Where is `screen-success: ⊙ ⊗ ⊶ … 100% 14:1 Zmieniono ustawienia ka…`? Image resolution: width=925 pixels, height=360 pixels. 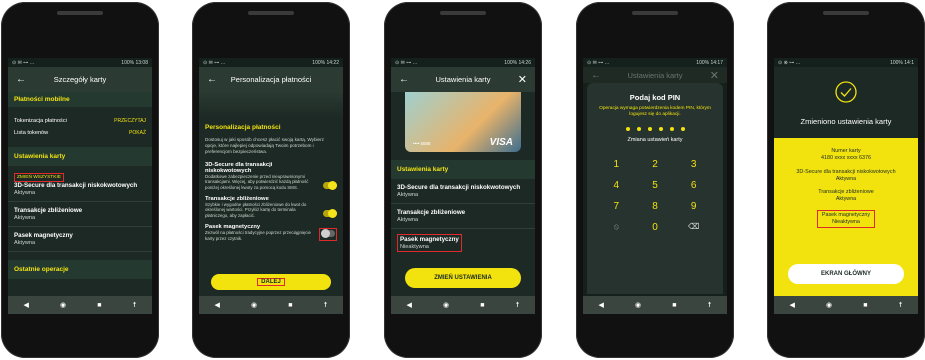
screen-success: ⊙ ⊗ ⊶ … 100% 14:1 Zmieniono ustawienia ka… is located at coordinates (846, 186).